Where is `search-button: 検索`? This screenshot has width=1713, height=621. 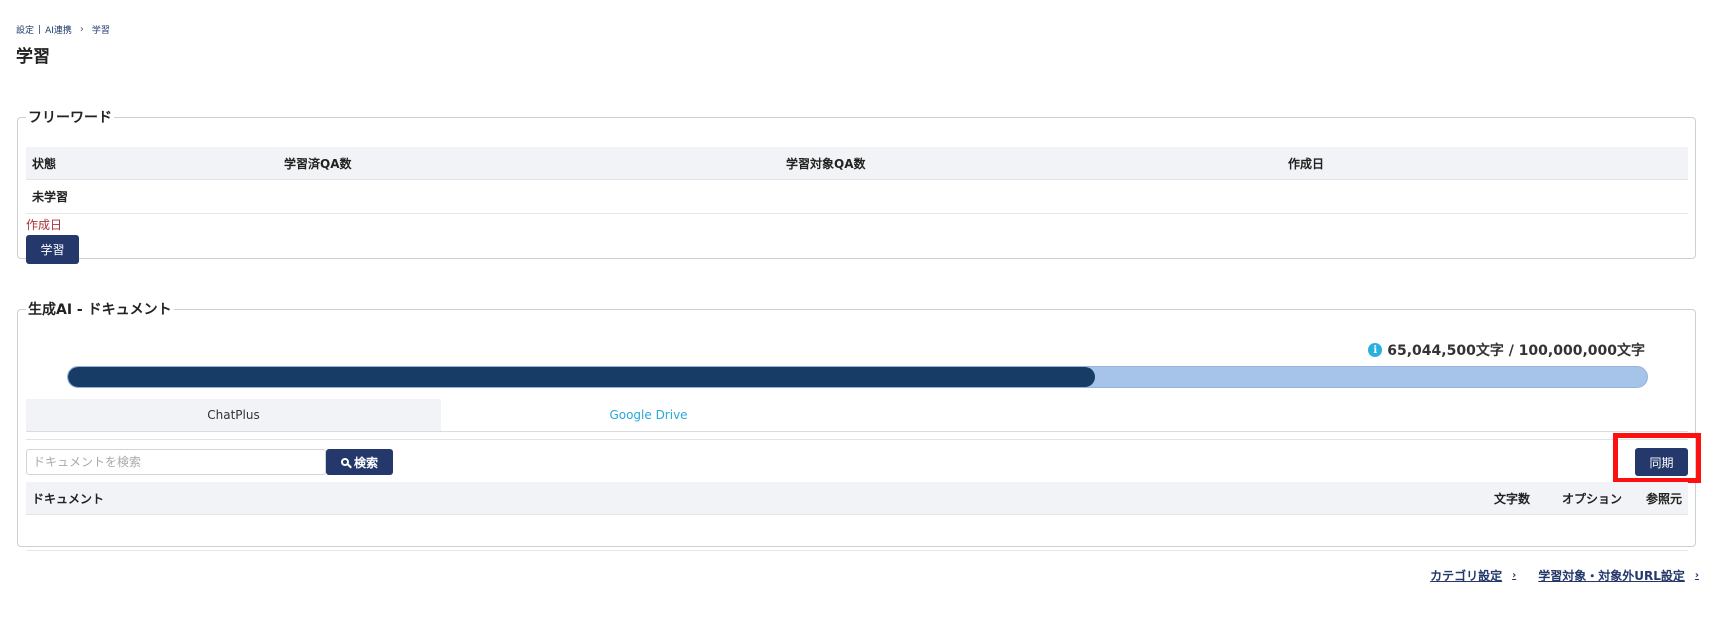
search-button: 検索 is located at coordinates (359, 462).